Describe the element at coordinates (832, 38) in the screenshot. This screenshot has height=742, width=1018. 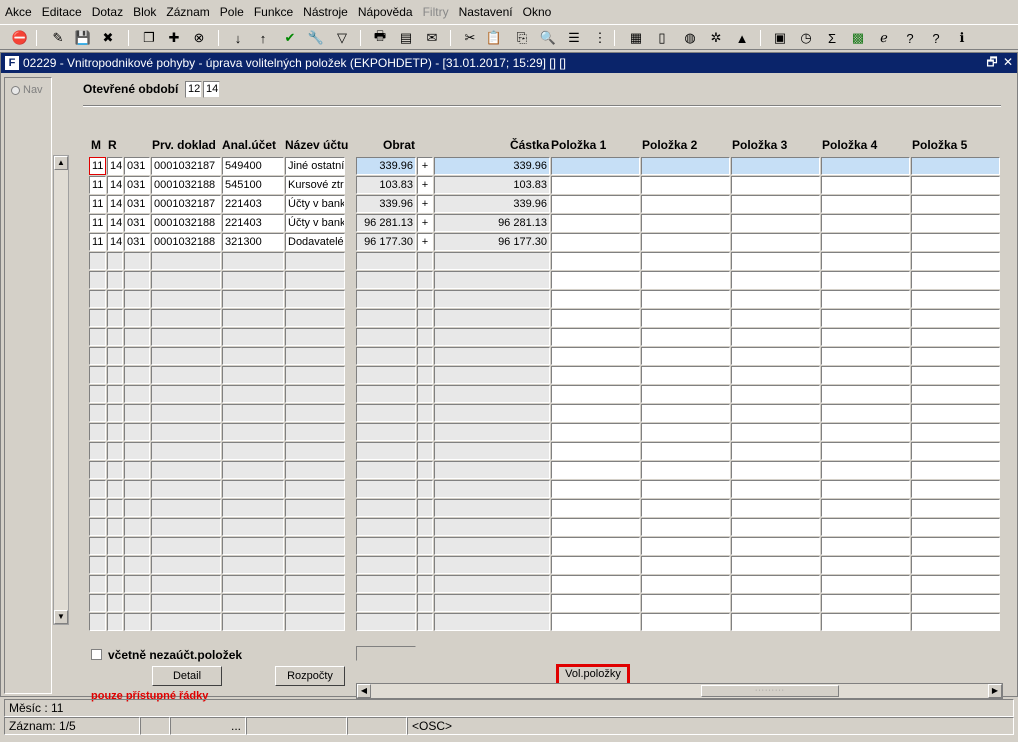
I see `sum-icon: Σ` at that location.